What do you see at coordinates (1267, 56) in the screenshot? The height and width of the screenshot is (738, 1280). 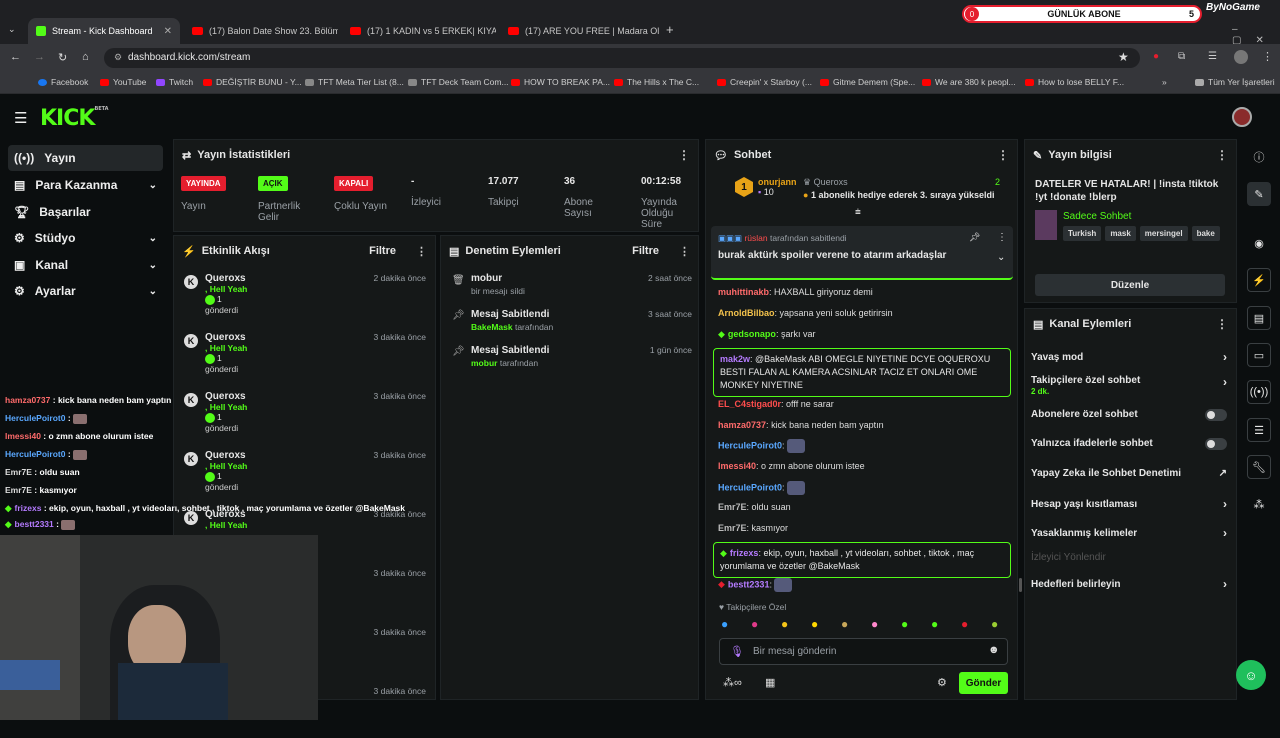 I see `more-icon: ⋮` at bounding box center [1267, 56].